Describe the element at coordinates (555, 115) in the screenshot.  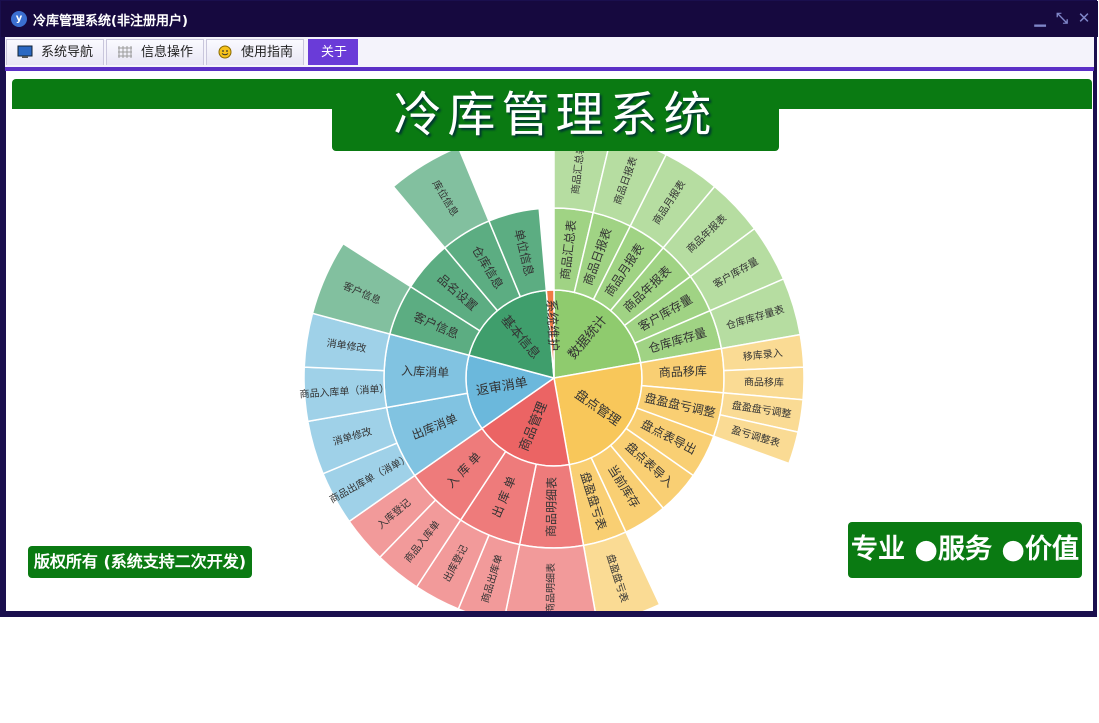
I see `page-title: 冷库管理系统` at that location.